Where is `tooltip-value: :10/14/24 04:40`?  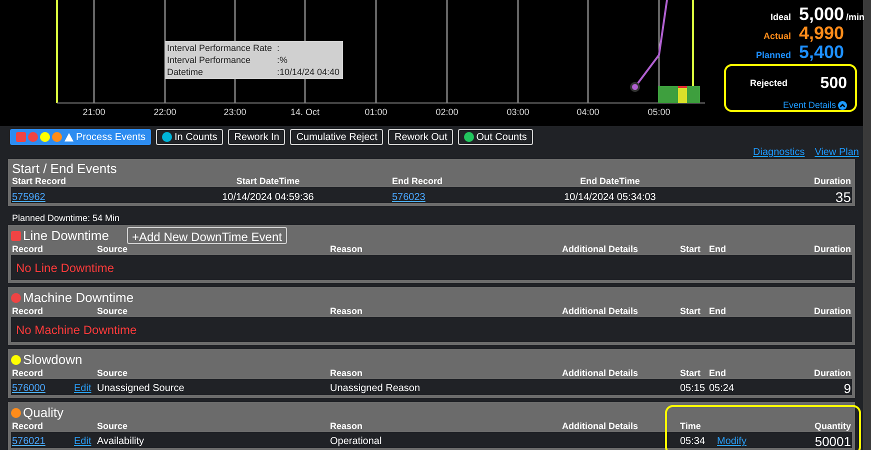
tooltip-value: :10/14/24 04:40 is located at coordinates (308, 72).